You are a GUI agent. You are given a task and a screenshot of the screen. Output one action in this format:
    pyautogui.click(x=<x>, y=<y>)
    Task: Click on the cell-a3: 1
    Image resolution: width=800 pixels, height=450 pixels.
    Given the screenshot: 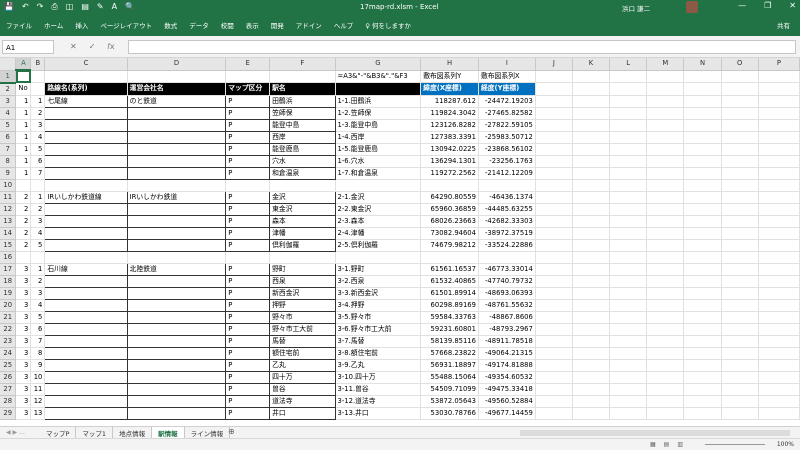 What is the action you would take?
    pyautogui.click(x=23, y=101)
    